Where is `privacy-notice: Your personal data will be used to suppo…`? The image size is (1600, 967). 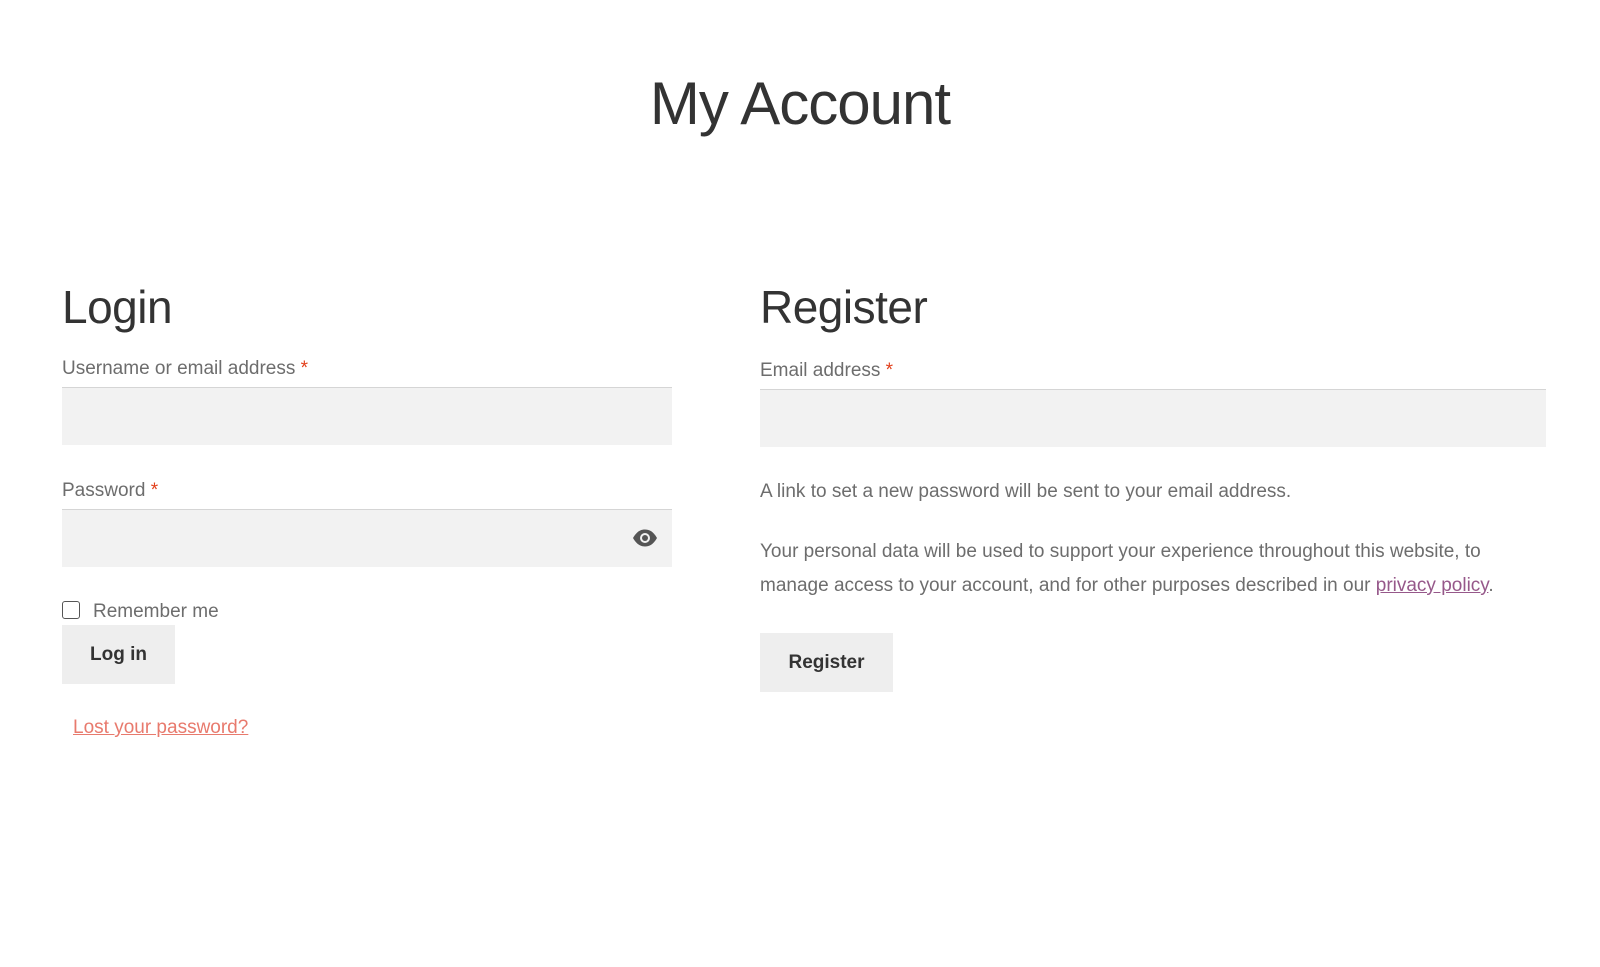
privacy-notice: Your personal data will be used to suppo… is located at coordinates (1153, 569).